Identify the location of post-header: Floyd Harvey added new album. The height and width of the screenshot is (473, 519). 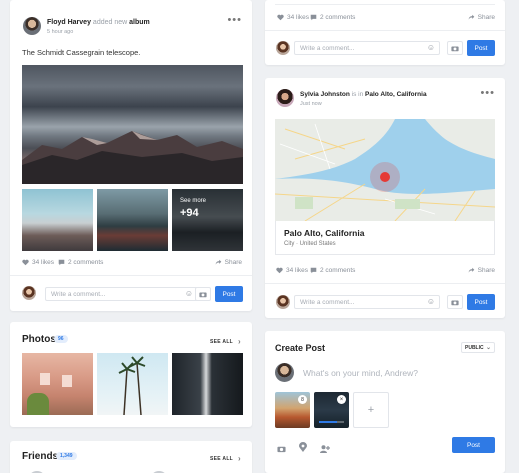
(98, 22).